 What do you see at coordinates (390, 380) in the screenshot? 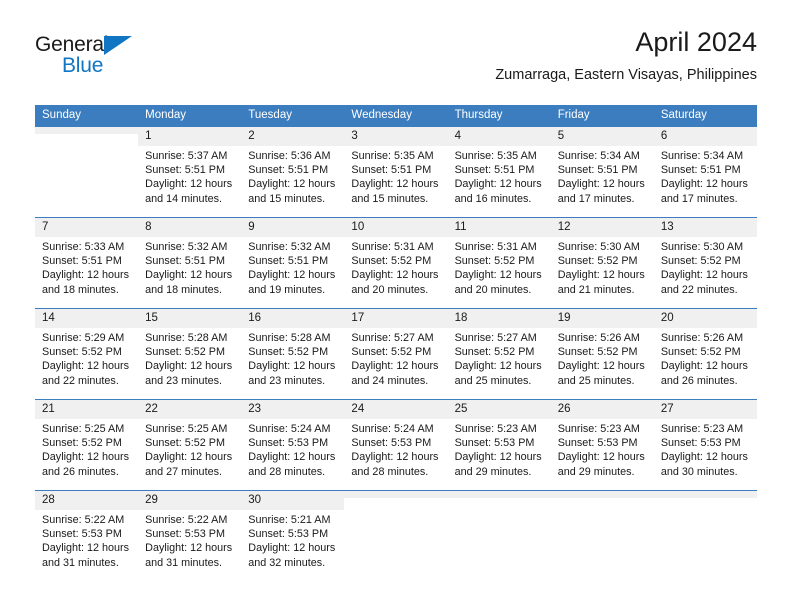
I see `day-daylight2-text: and 24 minutes.` at bounding box center [390, 380].